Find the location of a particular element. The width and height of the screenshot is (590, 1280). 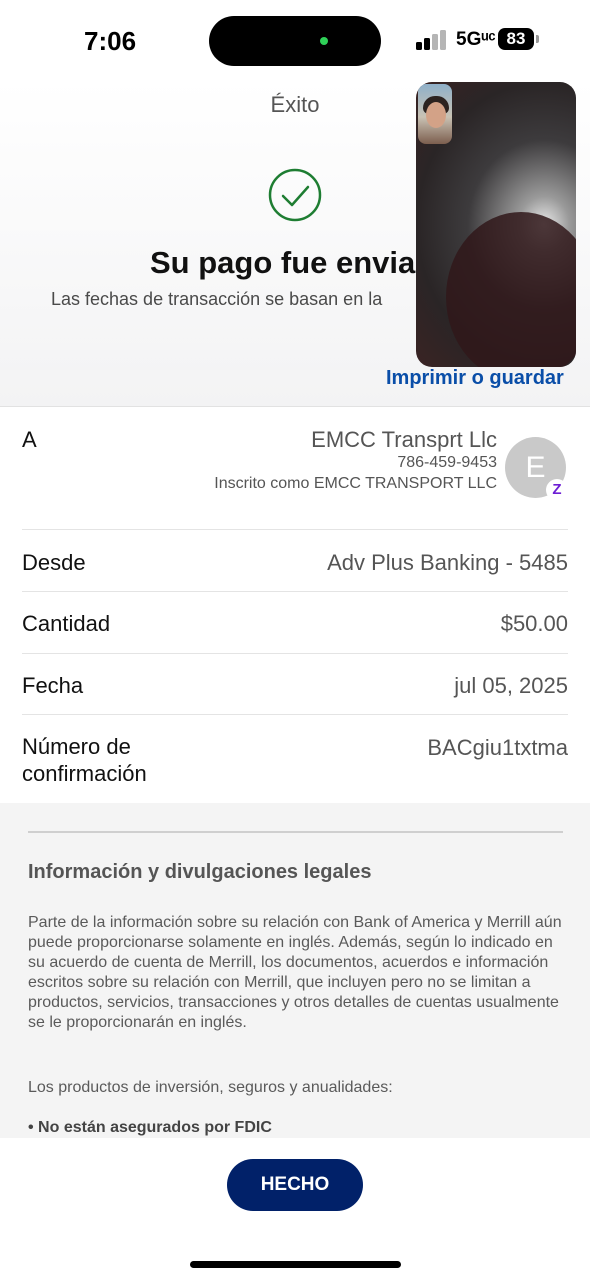

network-type: 5Gᵘᶜ is located at coordinates (476, 39).